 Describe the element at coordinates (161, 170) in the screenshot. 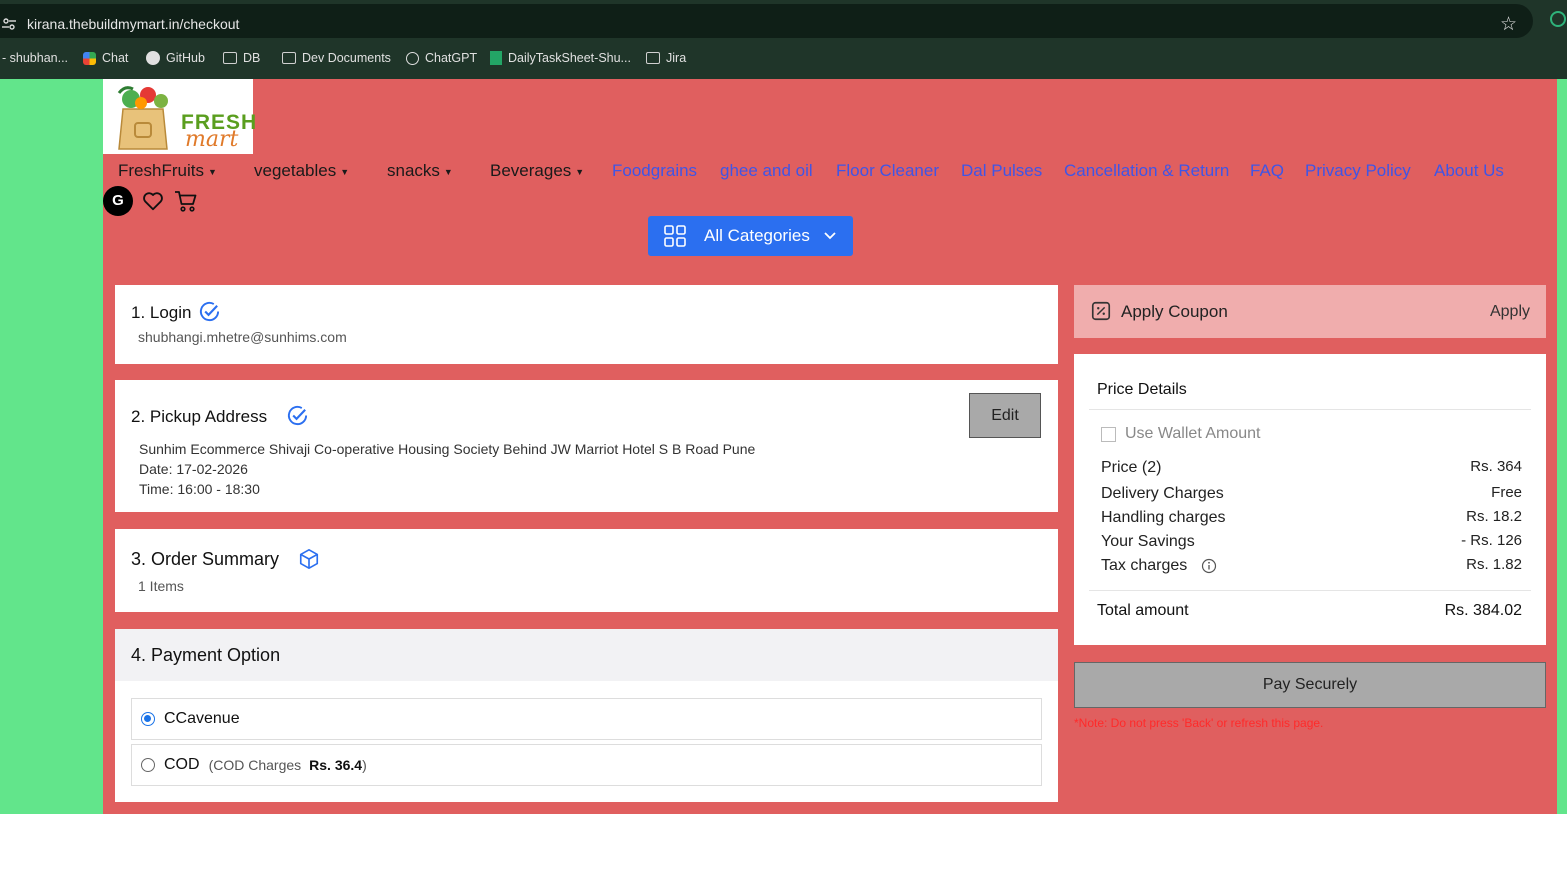

I see `nav-label: FreshFruits` at that location.